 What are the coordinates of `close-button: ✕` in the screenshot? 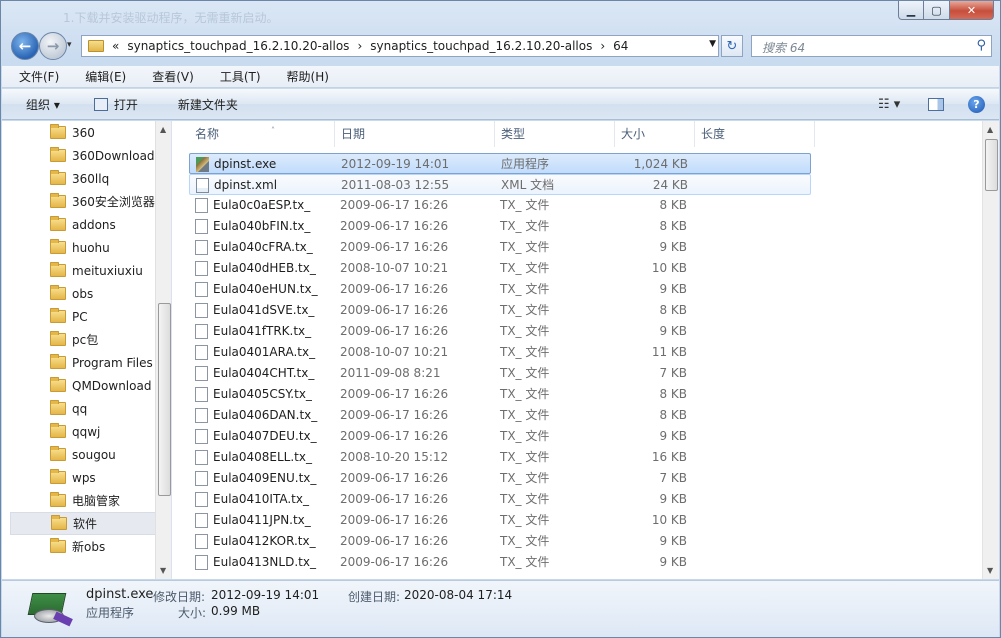 It's located at (972, 10).